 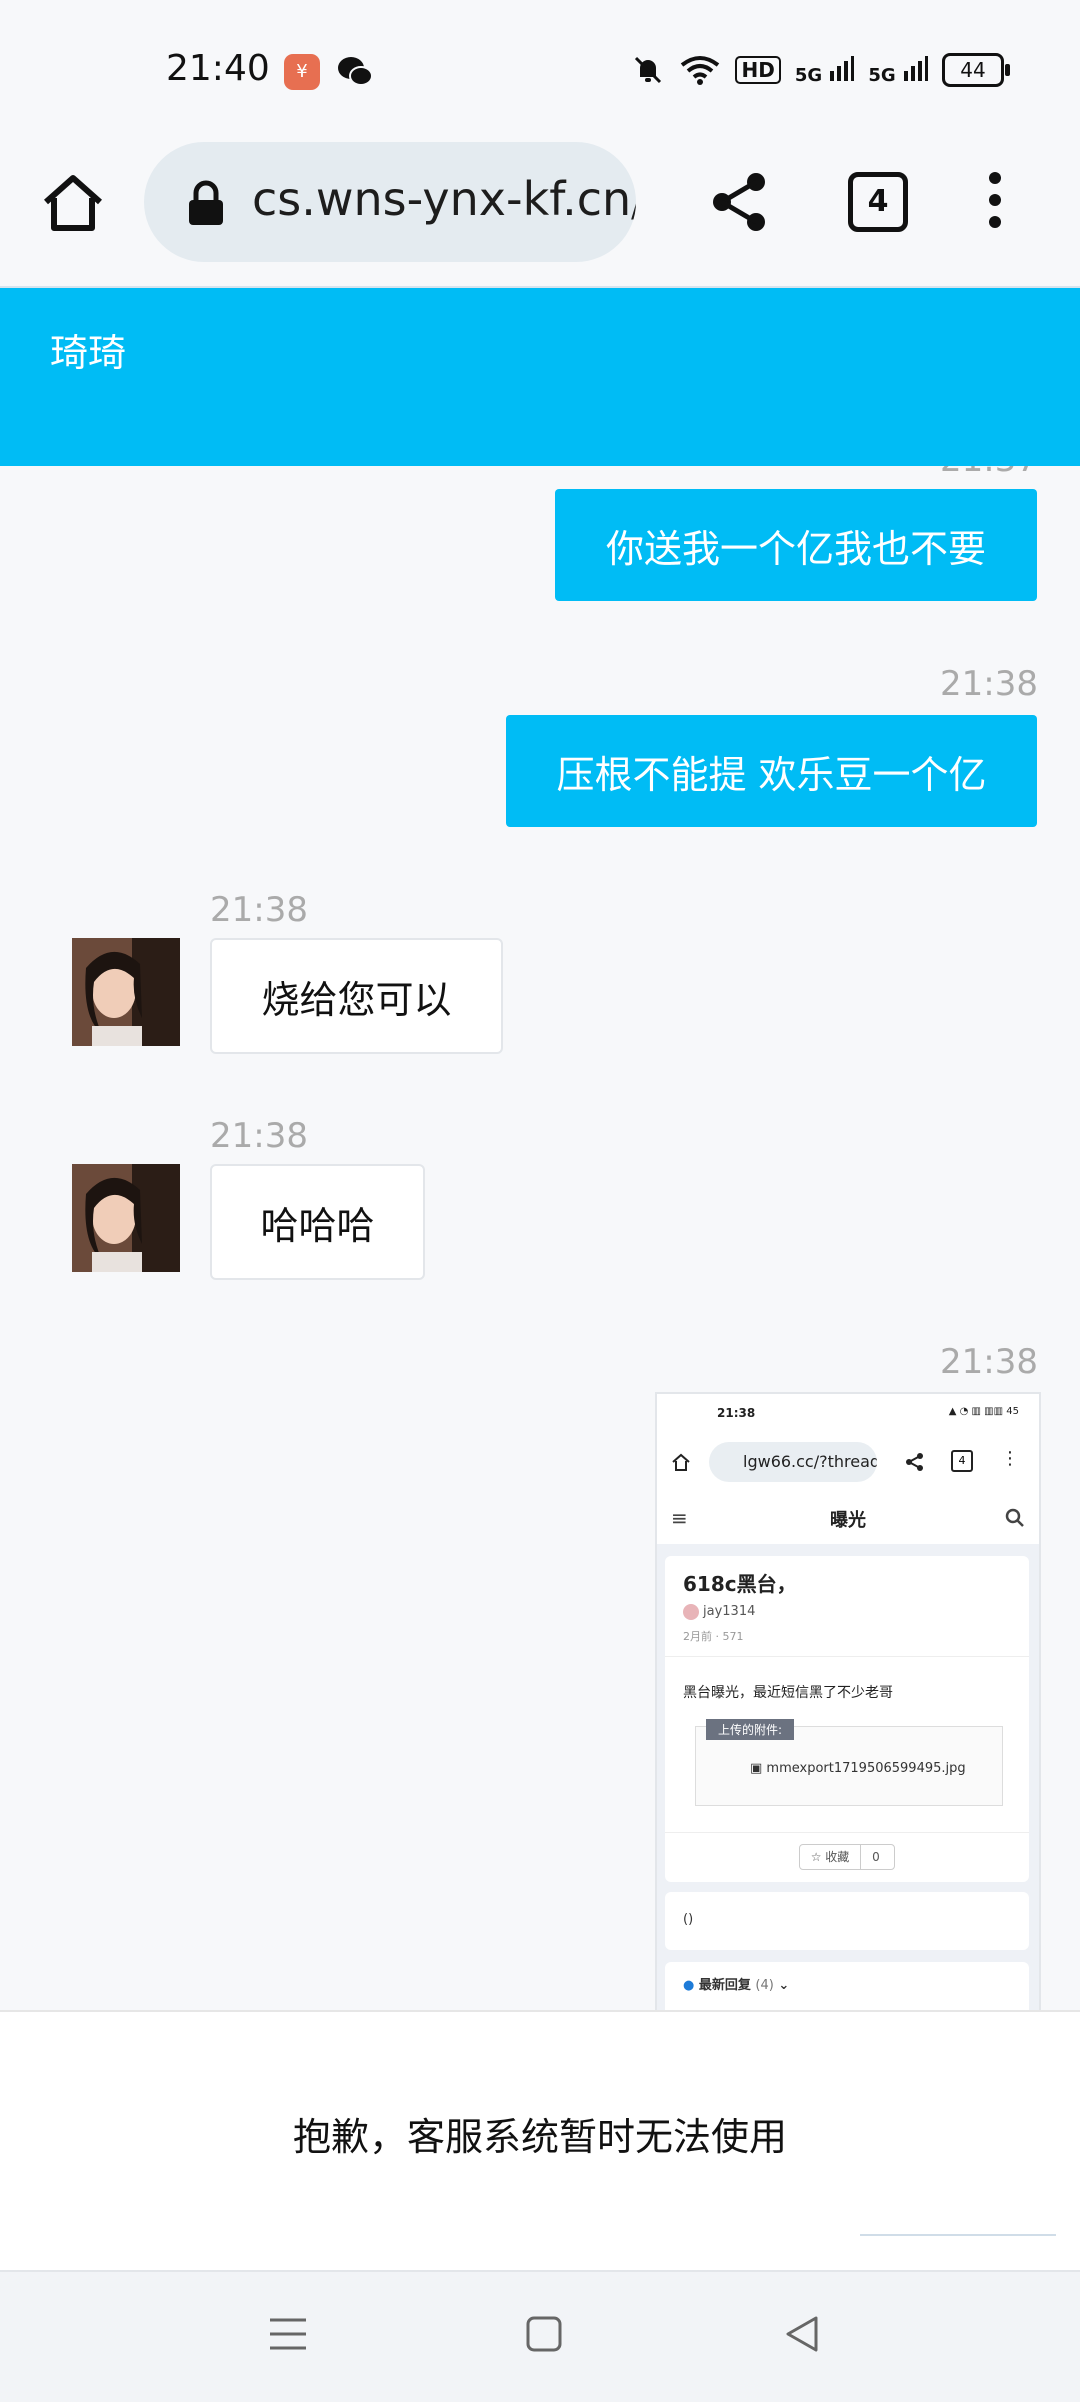 I want to click on outgoing-message: 压根不能提 欢乐豆一个亿, so click(x=771, y=771).